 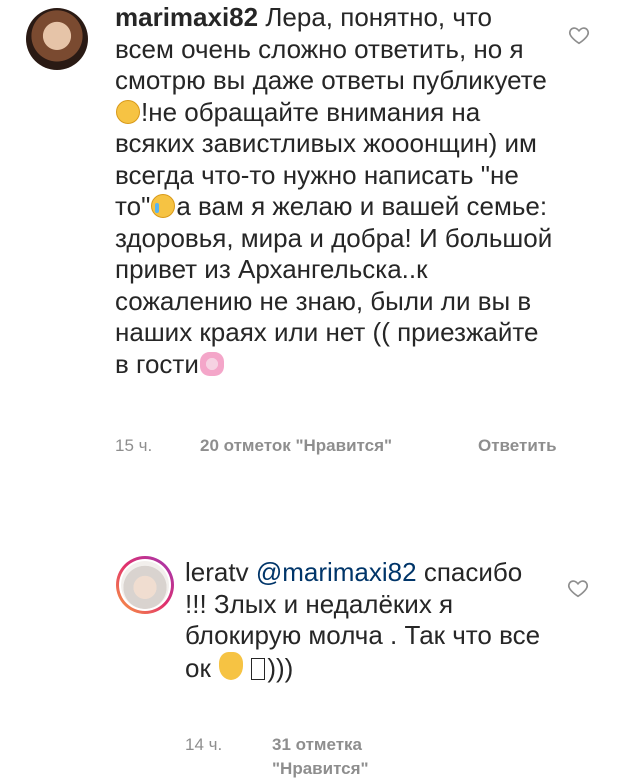 I want to click on likes-count-button: 20 отметок "Нравится", so click(x=296, y=446).